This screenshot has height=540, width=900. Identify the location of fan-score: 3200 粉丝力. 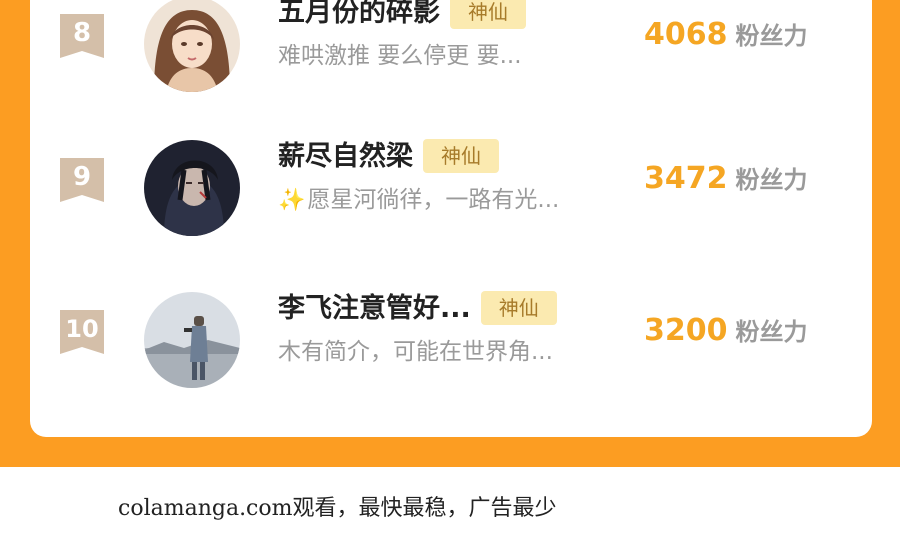
(726, 333).